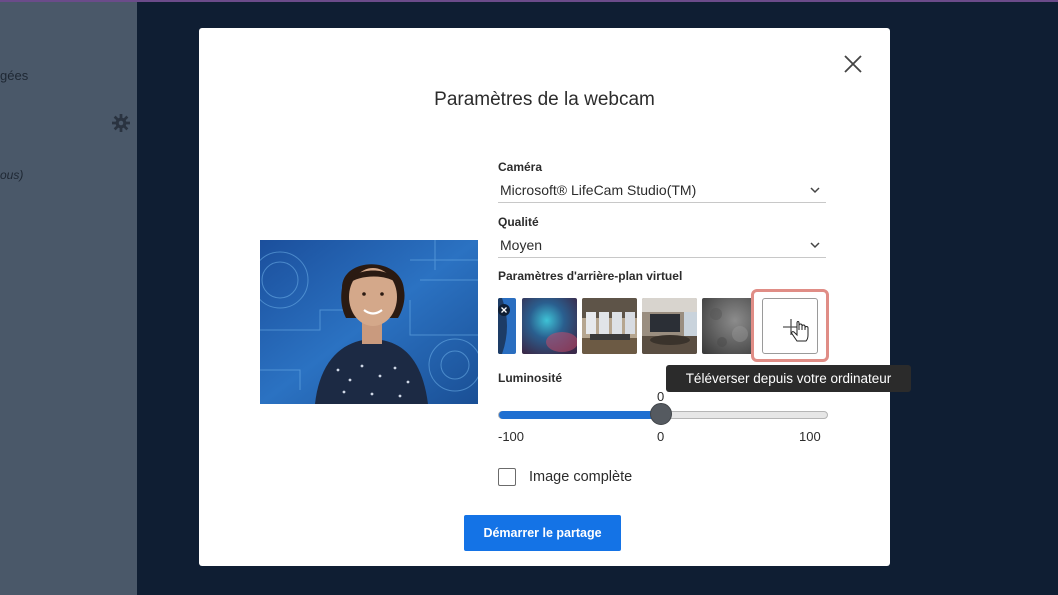 The width and height of the screenshot is (1058, 595). Describe the element at coordinates (544, 99) in the screenshot. I see `dialog-title: Paramètres de la webcam` at that location.